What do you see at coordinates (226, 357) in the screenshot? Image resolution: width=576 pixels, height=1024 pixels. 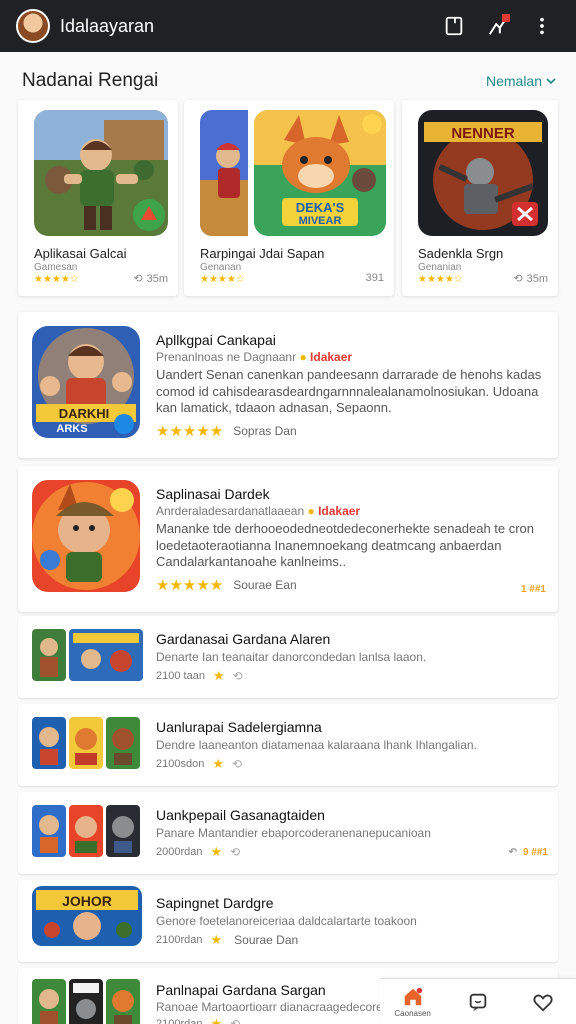 I see `app-developer: Prenanlnoas ne Dagnaanr` at bounding box center [226, 357].